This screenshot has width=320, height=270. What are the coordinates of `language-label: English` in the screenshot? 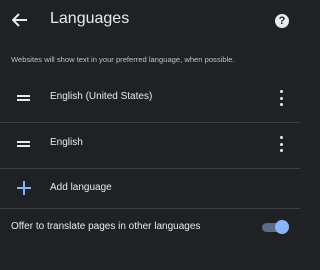 It's located at (66, 142).